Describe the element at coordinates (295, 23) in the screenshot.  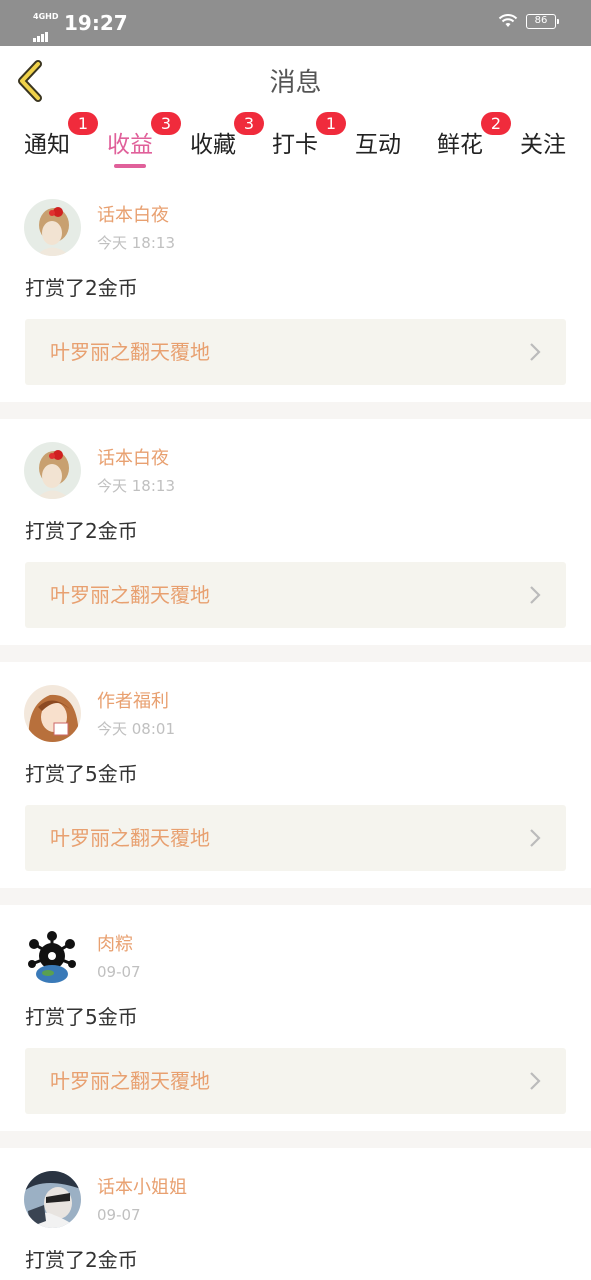
I see `status-bar: 4GHD 19:27 86` at that location.